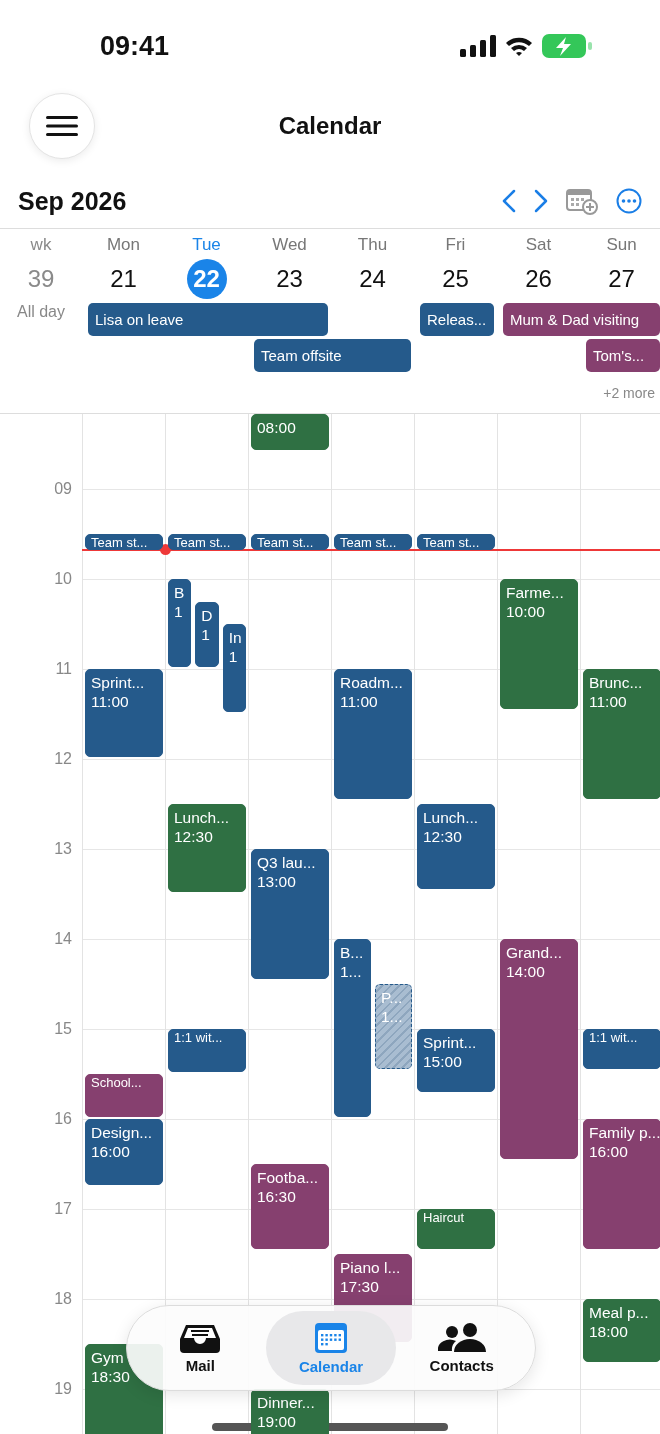 The height and width of the screenshot is (1434, 660). I want to click on weekday-label: Wed, so click(289, 245).